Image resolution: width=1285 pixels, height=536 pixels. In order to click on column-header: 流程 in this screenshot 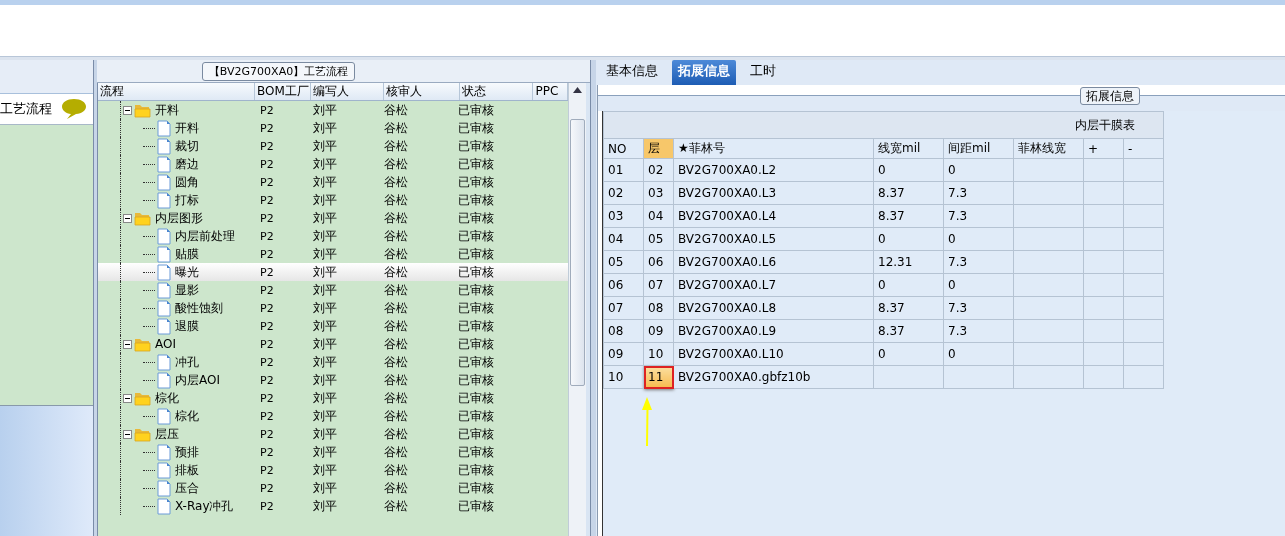, I will do `click(176, 91)`.